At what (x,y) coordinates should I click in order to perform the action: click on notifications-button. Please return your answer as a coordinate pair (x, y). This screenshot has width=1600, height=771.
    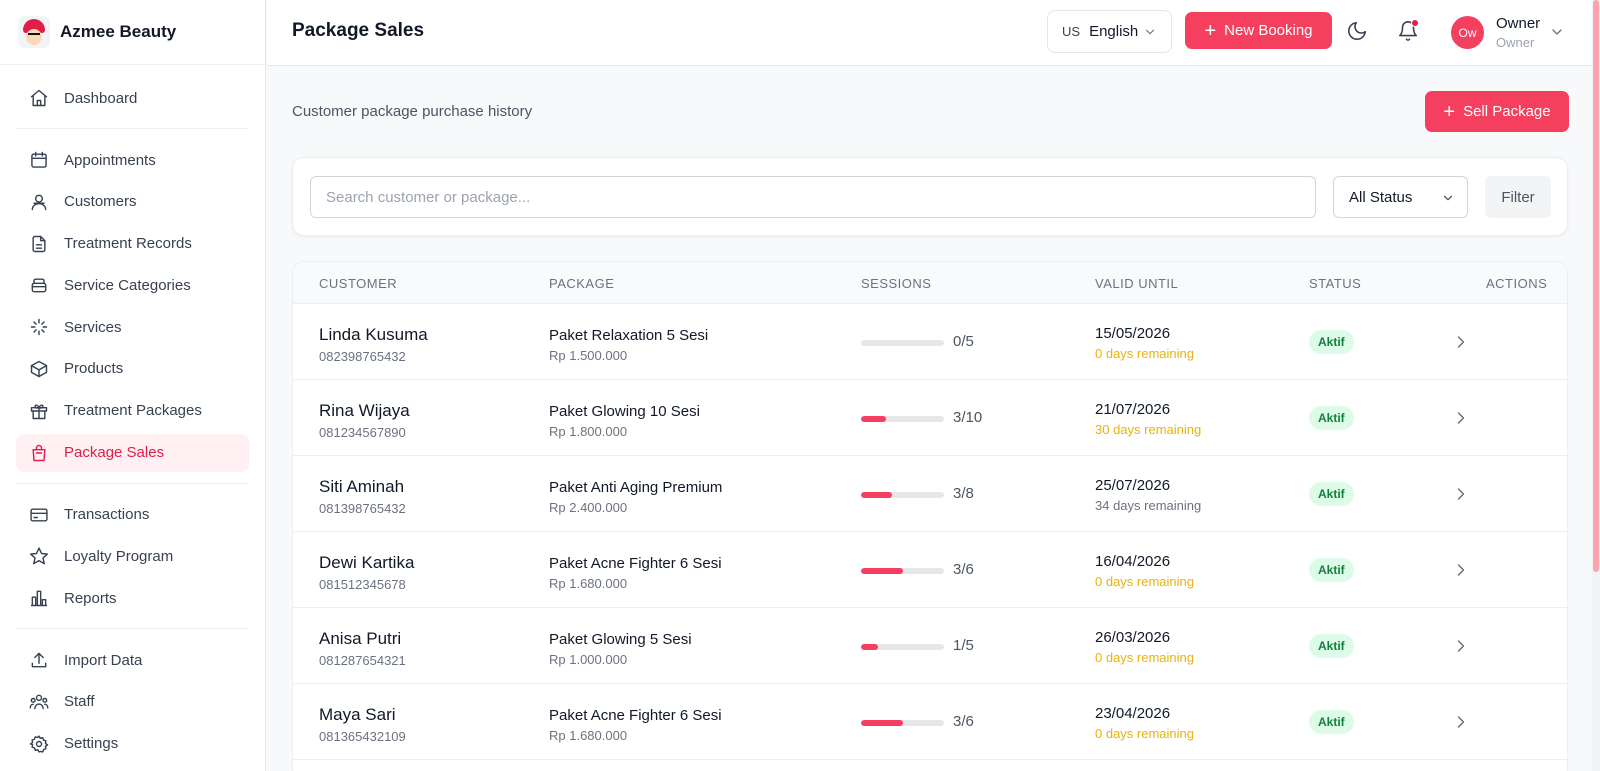
    Looking at the image, I should click on (1408, 30).